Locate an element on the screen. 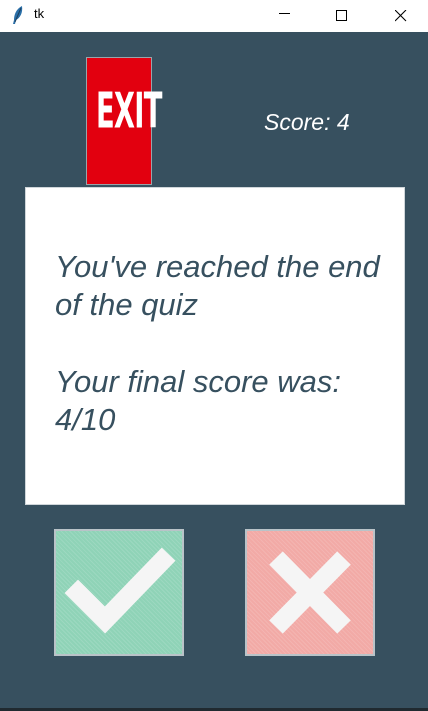  true-button is located at coordinates (119, 592).